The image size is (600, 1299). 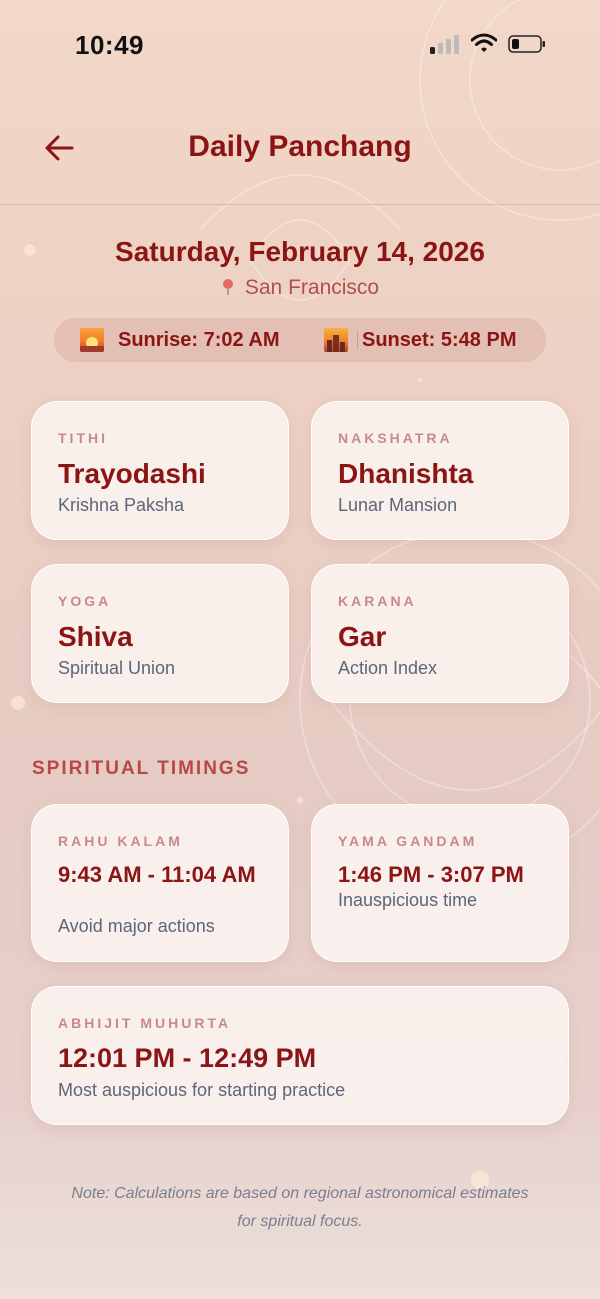 I want to click on sunrise-item: Sunrise: 7:02 AM, so click(x=180, y=340).